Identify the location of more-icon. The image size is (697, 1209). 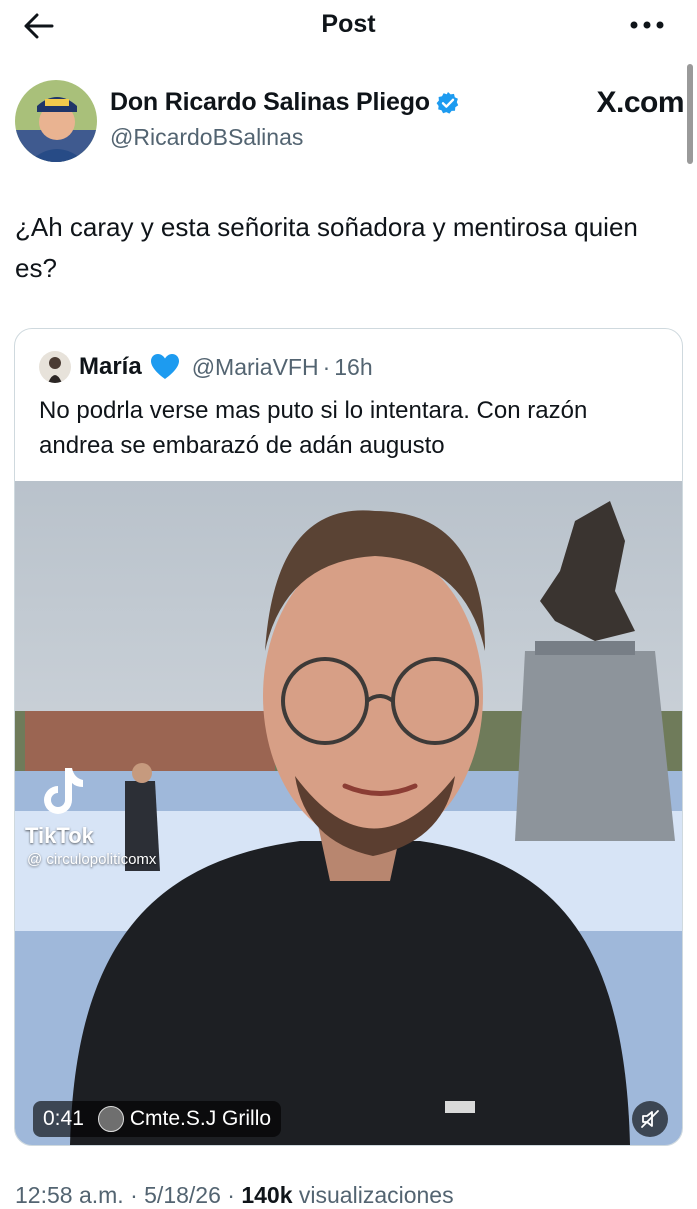
(647, 25).